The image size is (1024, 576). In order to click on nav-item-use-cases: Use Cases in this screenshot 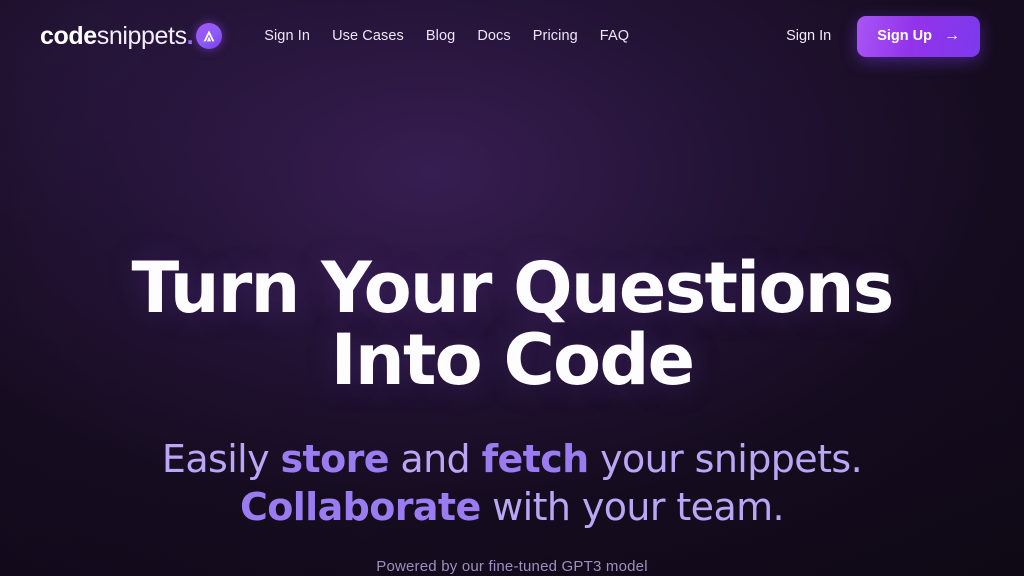, I will do `click(368, 36)`.